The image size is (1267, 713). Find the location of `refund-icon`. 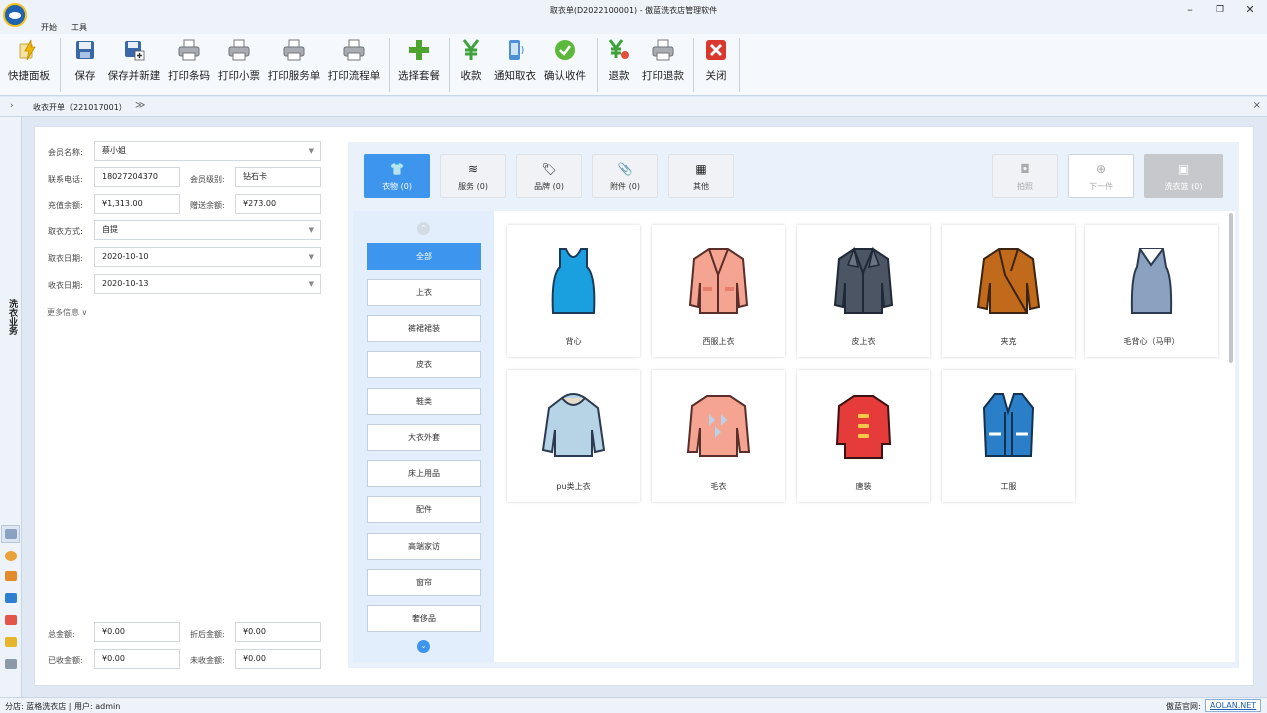

refund-icon is located at coordinates (618, 49).